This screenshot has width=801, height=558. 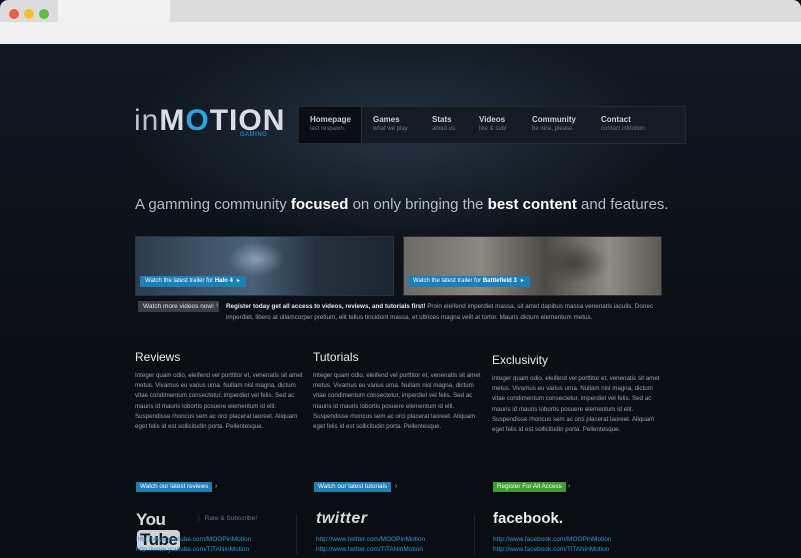 I want to click on halo4-trailer-link: Watch the latest trailer for Halo 4 ▸, so click(x=193, y=281).